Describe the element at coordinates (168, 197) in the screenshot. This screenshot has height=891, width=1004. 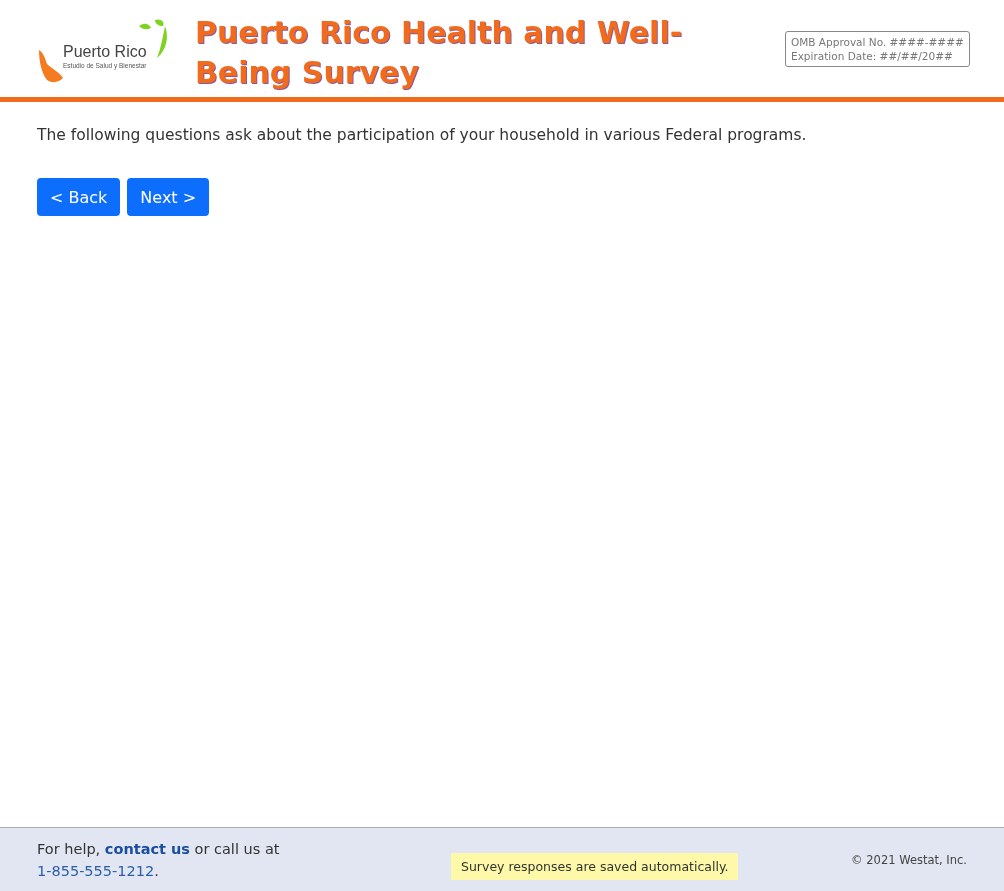
I see `nav-button: Next >` at that location.